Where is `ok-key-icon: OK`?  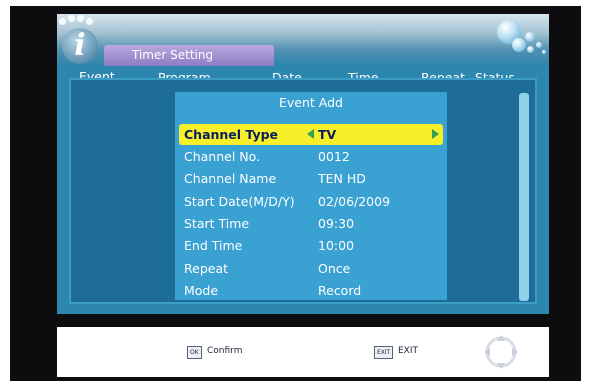 ok-key-icon: OK is located at coordinates (194, 352).